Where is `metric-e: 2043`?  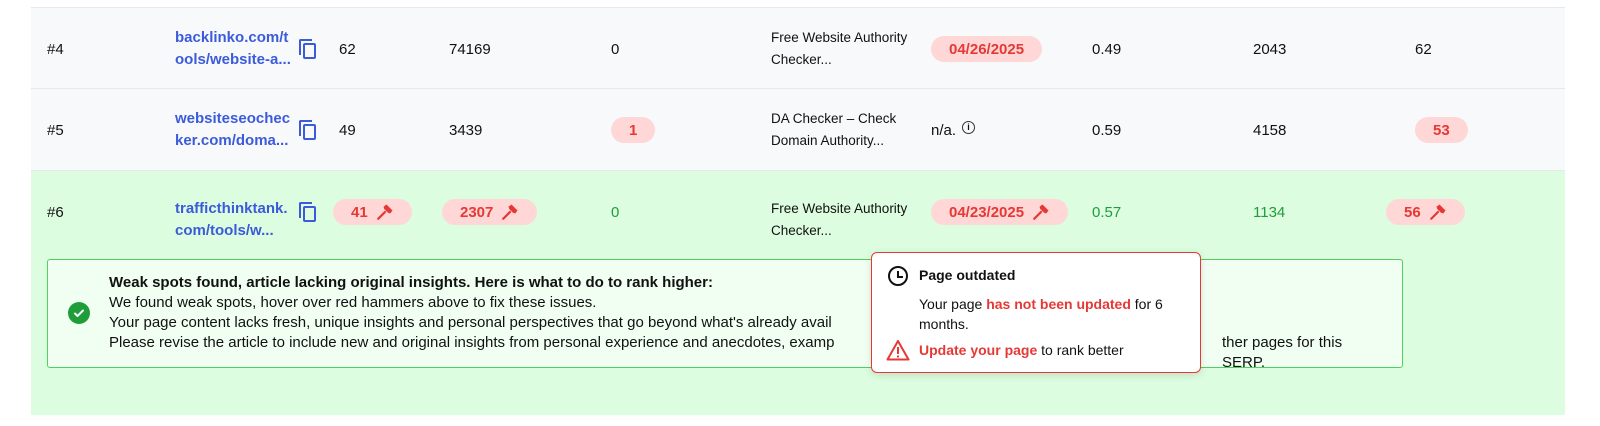
metric-e: 2043 is located at coordinates (1270, 49).